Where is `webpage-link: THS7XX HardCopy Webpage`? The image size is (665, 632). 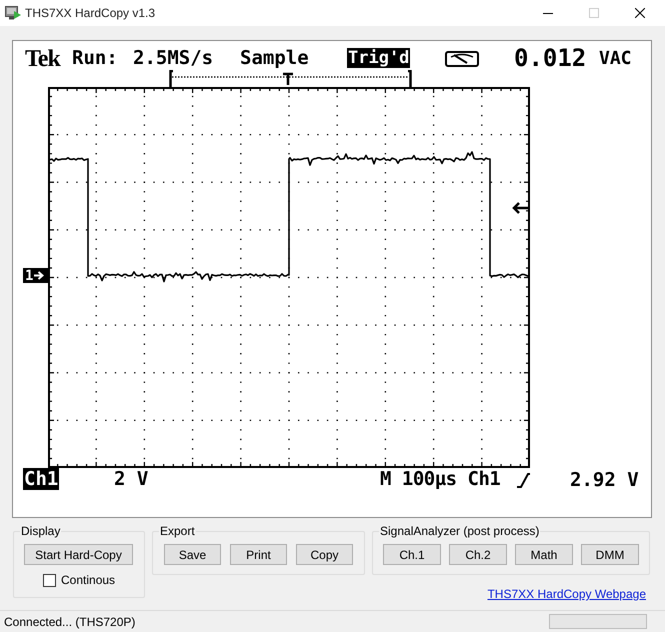
webpage-link: THS7XX HardCopy Webpage is located at coordinates (566, 594).